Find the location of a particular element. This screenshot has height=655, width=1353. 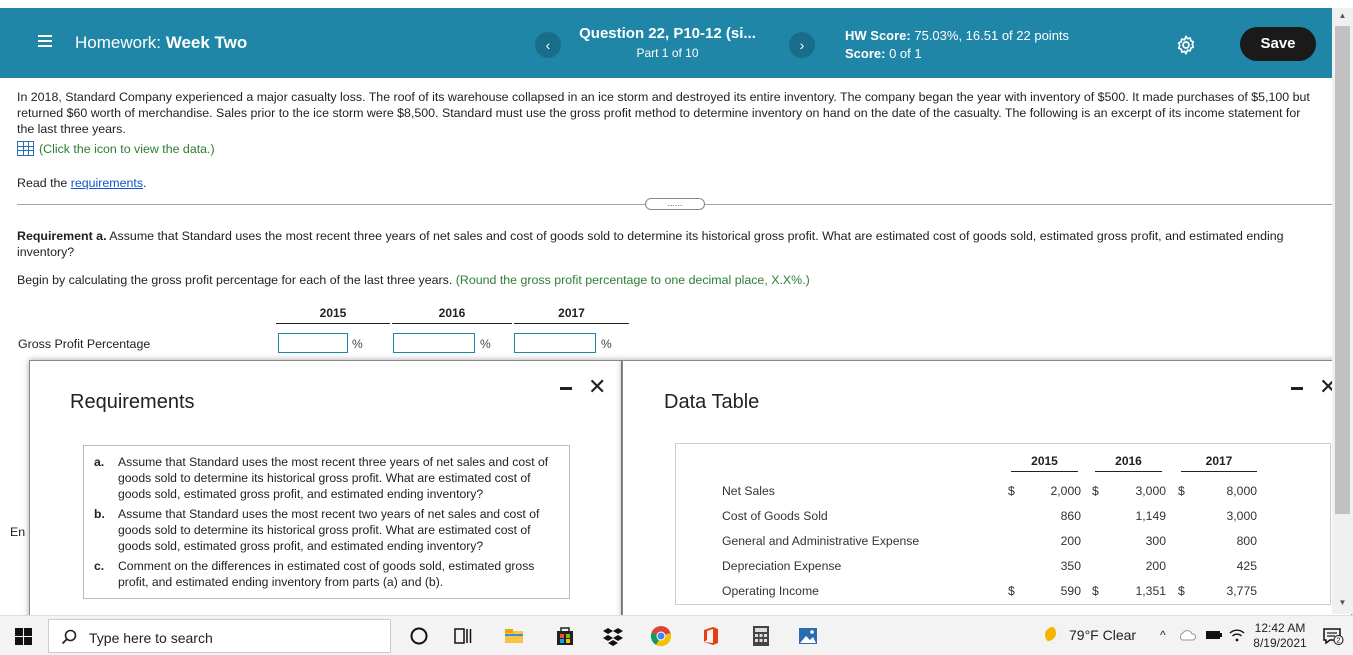

file-explorer-icon is located at coordinates (514, 636).